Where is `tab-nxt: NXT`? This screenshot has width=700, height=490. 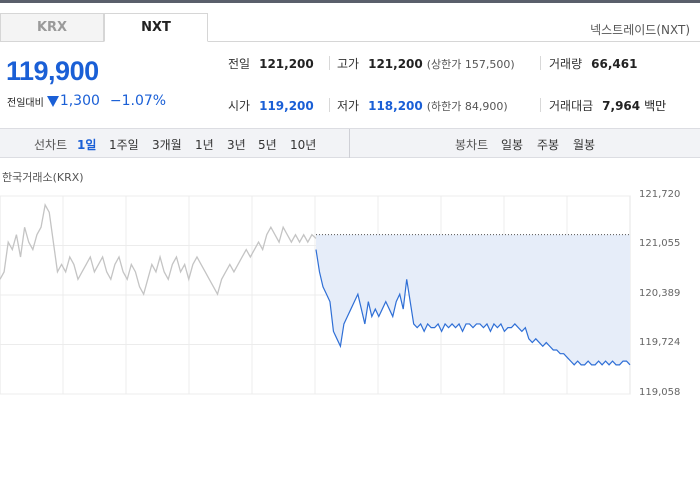 tab-nxt: NXT is located at coordinates (156, 27).